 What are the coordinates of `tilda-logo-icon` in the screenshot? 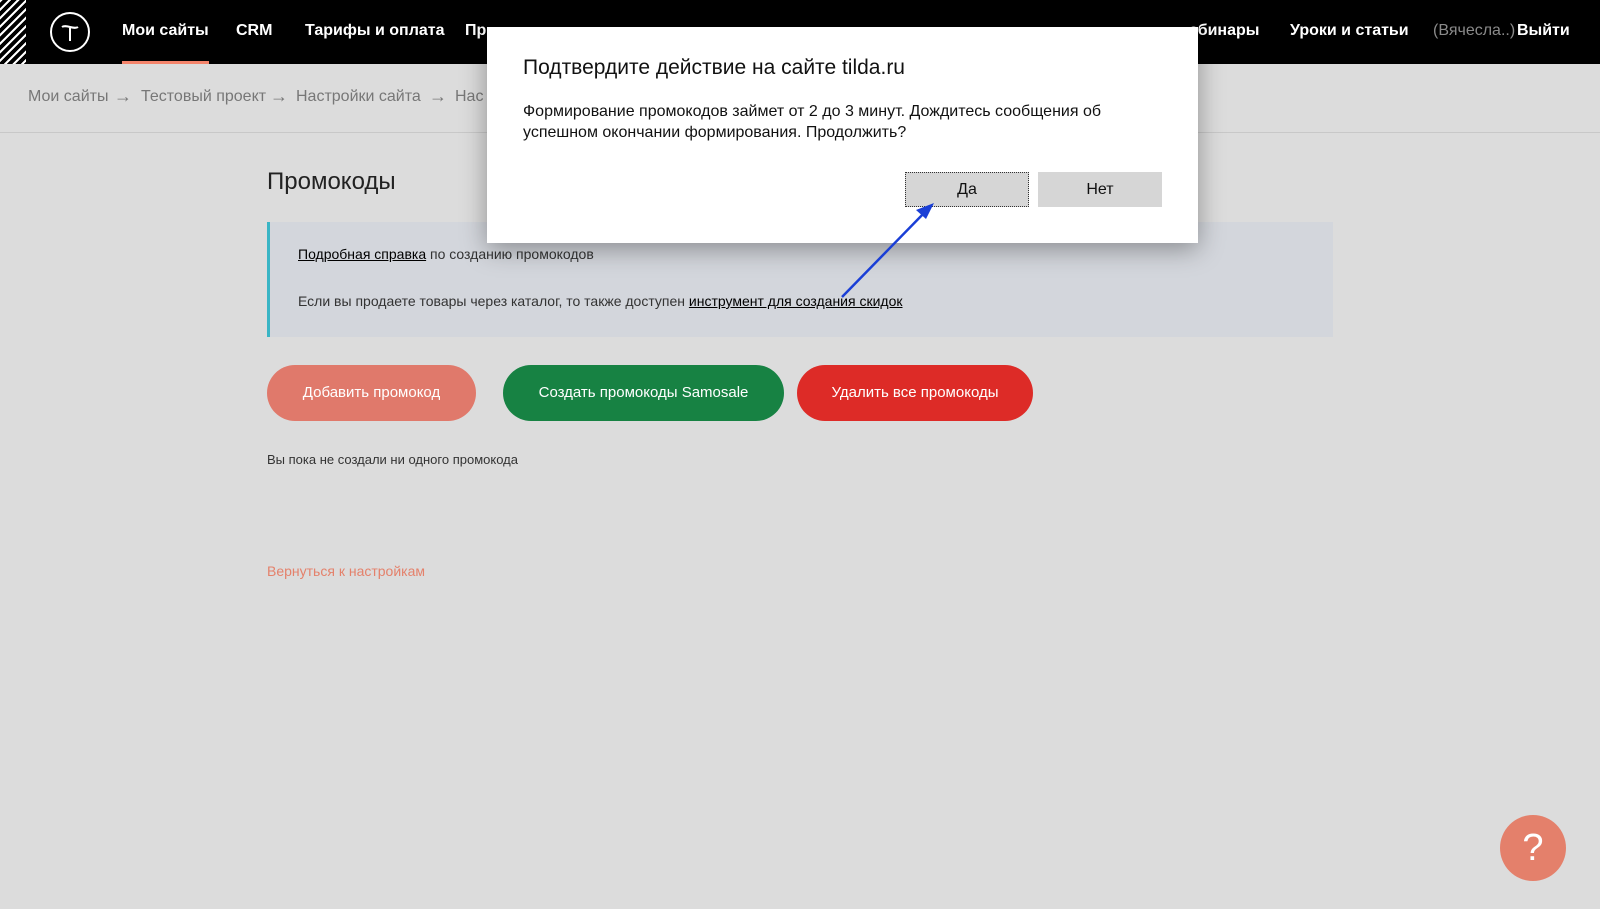 It's located at (70, 32).